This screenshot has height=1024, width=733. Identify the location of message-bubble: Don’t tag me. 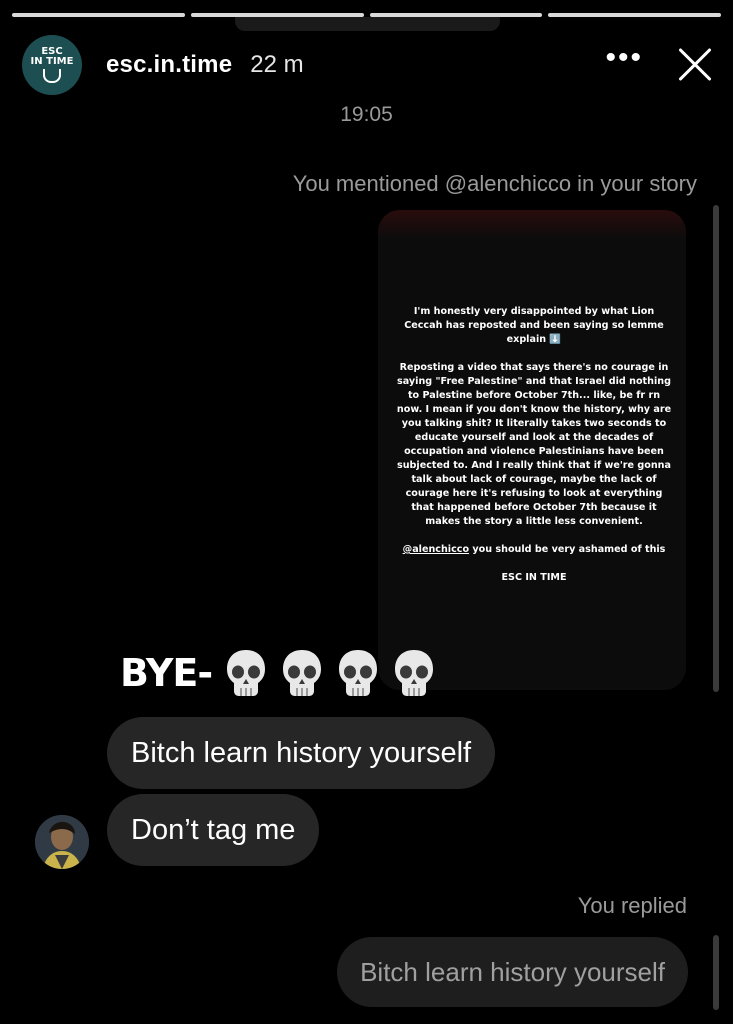
(213, 830).